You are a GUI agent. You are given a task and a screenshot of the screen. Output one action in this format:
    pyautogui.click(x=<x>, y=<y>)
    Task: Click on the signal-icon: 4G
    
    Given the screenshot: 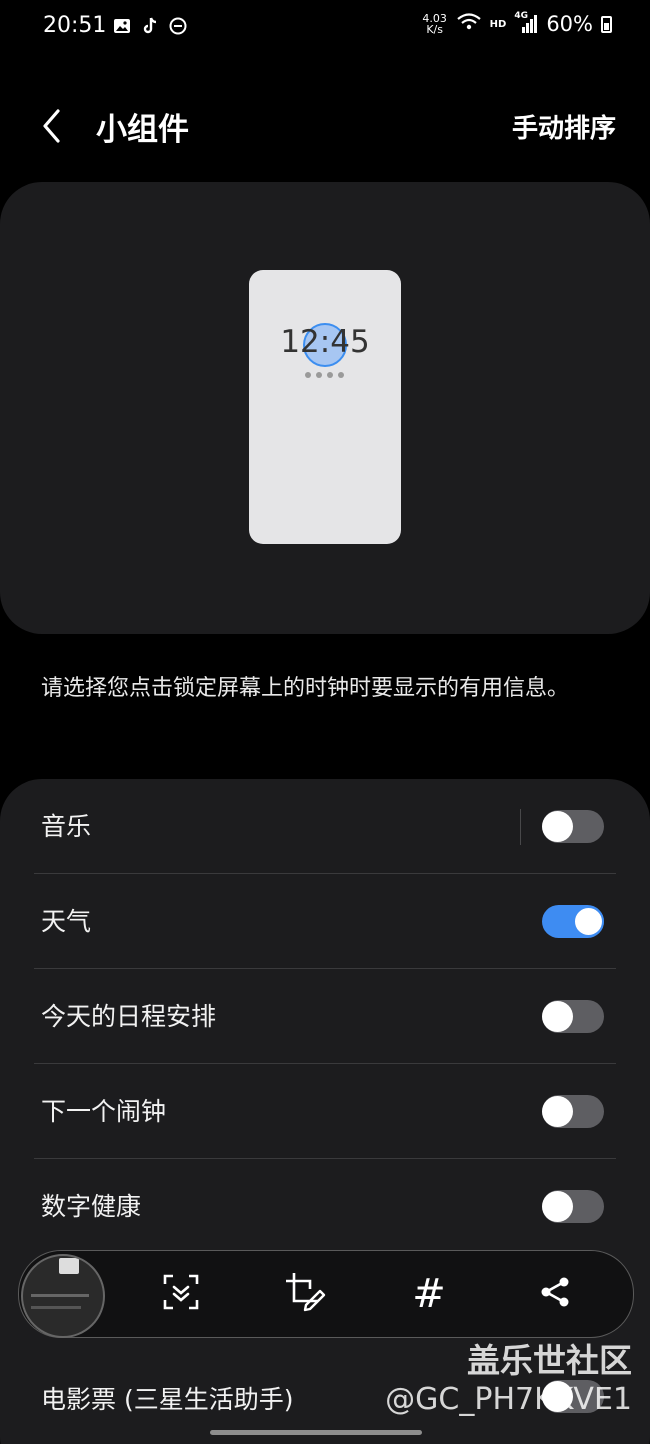 What is the action you would take?
    pyautogui.click(x=526, y=22)
    